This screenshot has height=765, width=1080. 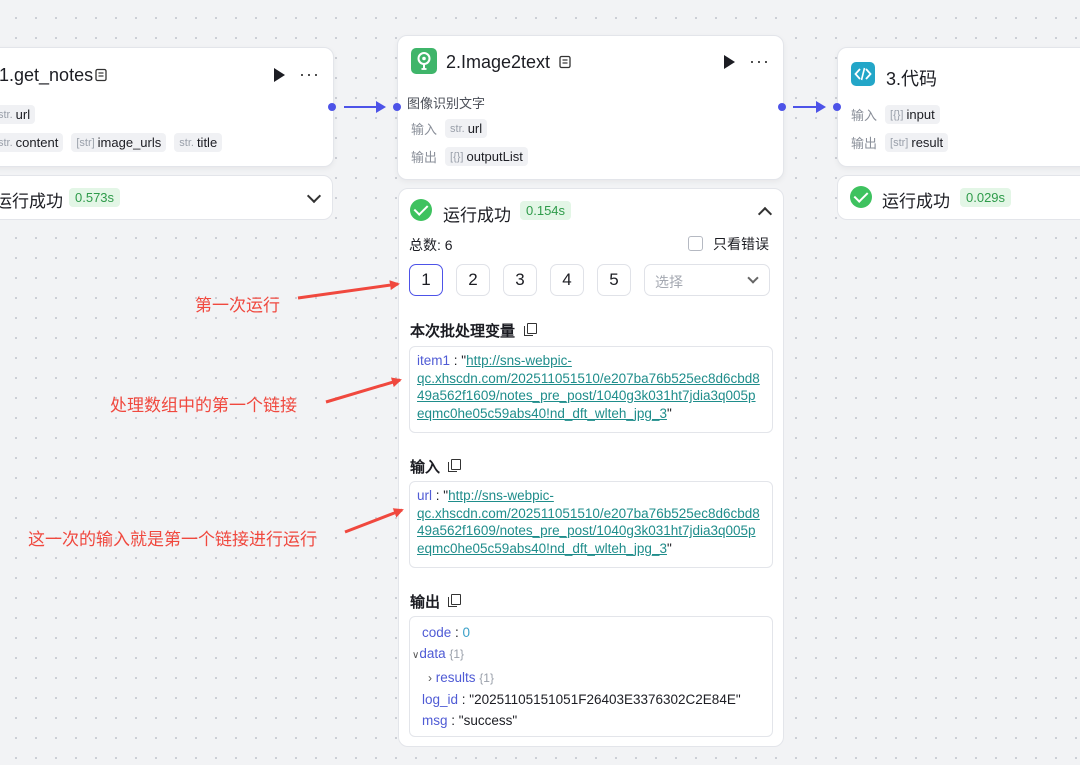 What do you see at coordinates (695, 243) in the screenshot?
I see `errors-only-checkbox` at bounding box center [695, 243].